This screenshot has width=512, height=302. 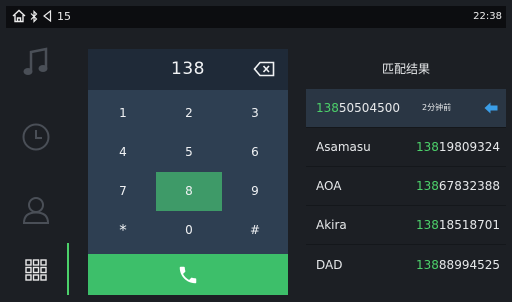 I want to click on arrow-left-icon, so click(x=491, y=108).